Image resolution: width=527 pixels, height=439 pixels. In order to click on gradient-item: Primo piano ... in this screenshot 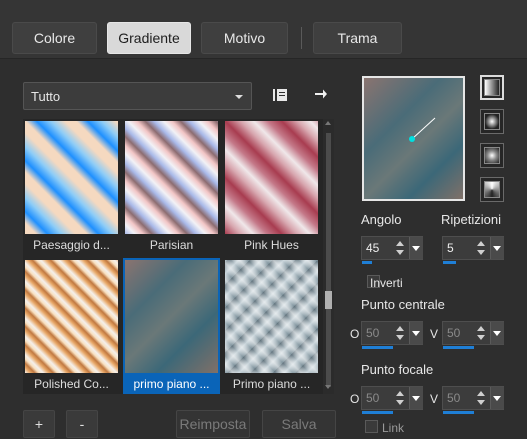, I will do `click(271, 326)`.